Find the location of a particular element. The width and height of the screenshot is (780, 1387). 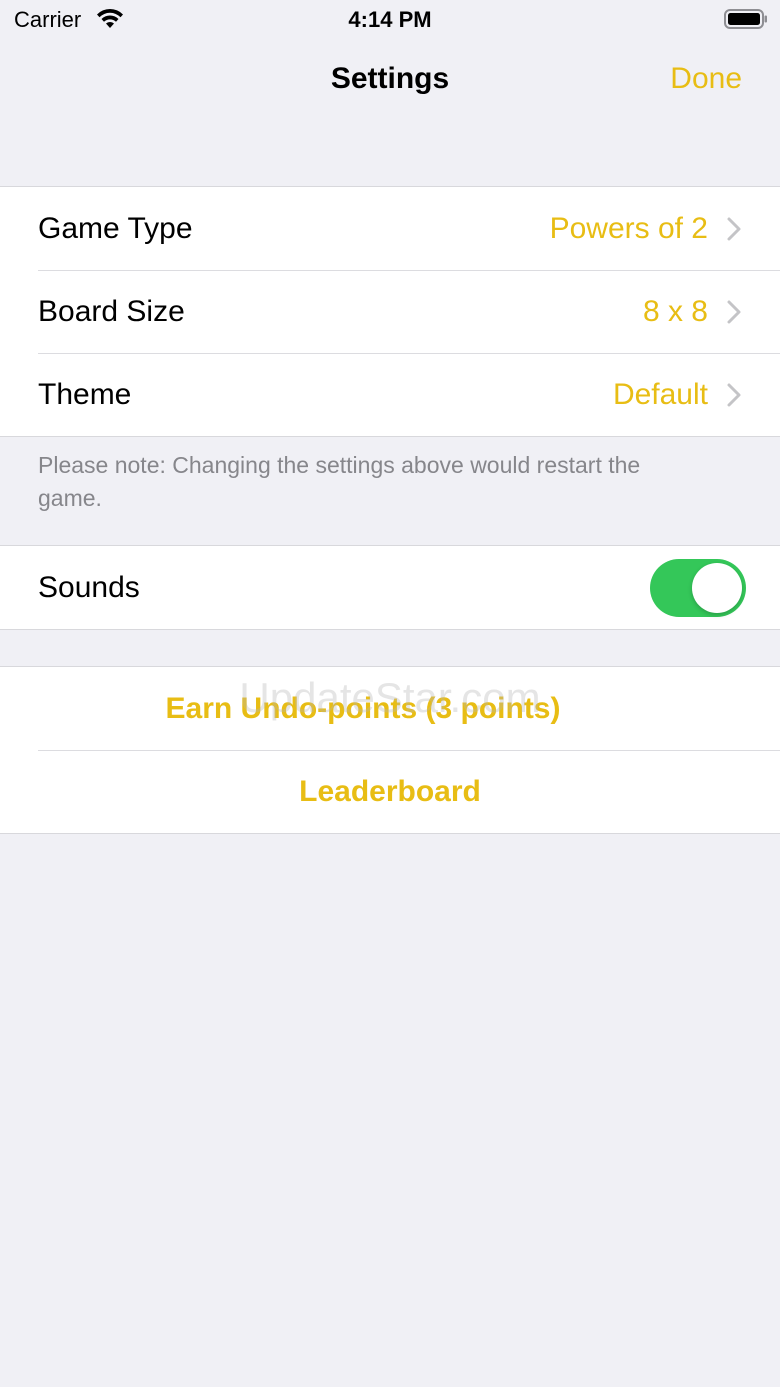

game-type-value: Powers of 2 is located at coordinates (628, 228).